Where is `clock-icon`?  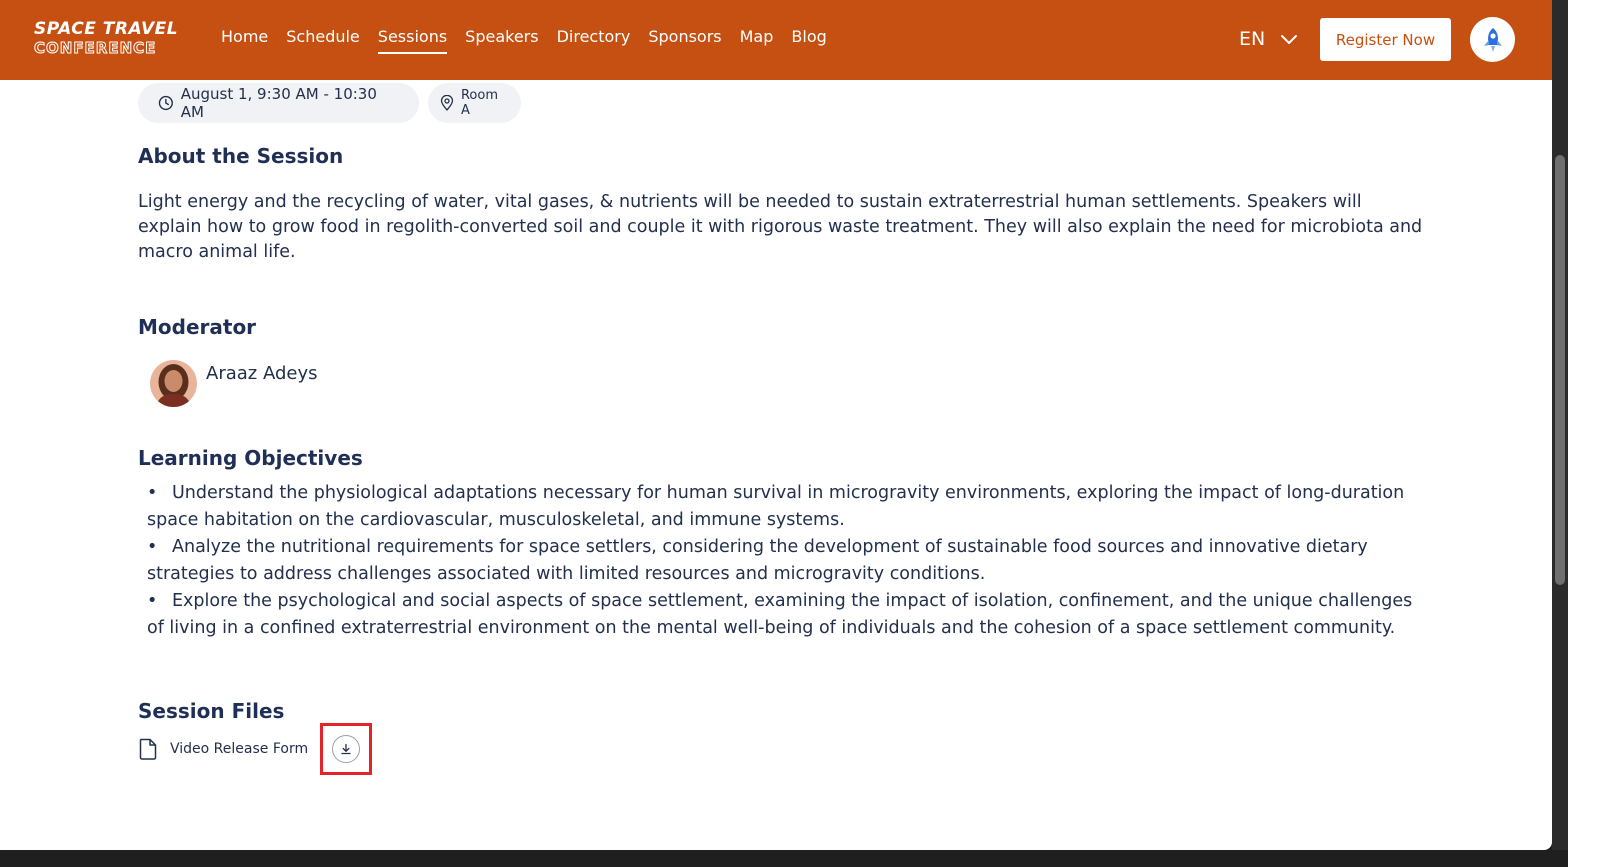 clock-icon is located at coordinates (165, 103).